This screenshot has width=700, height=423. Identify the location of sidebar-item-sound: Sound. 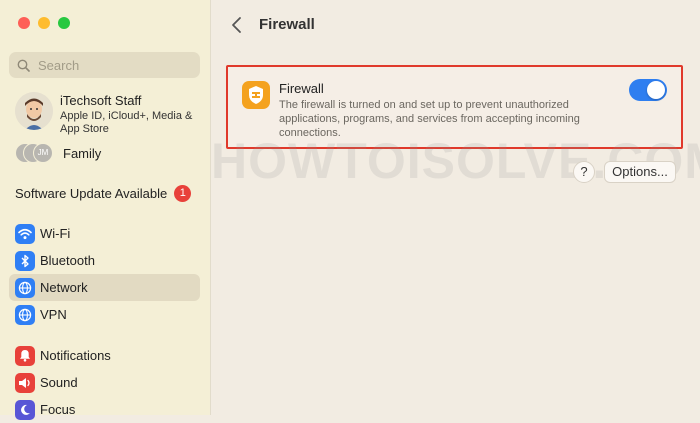
(104, 382).